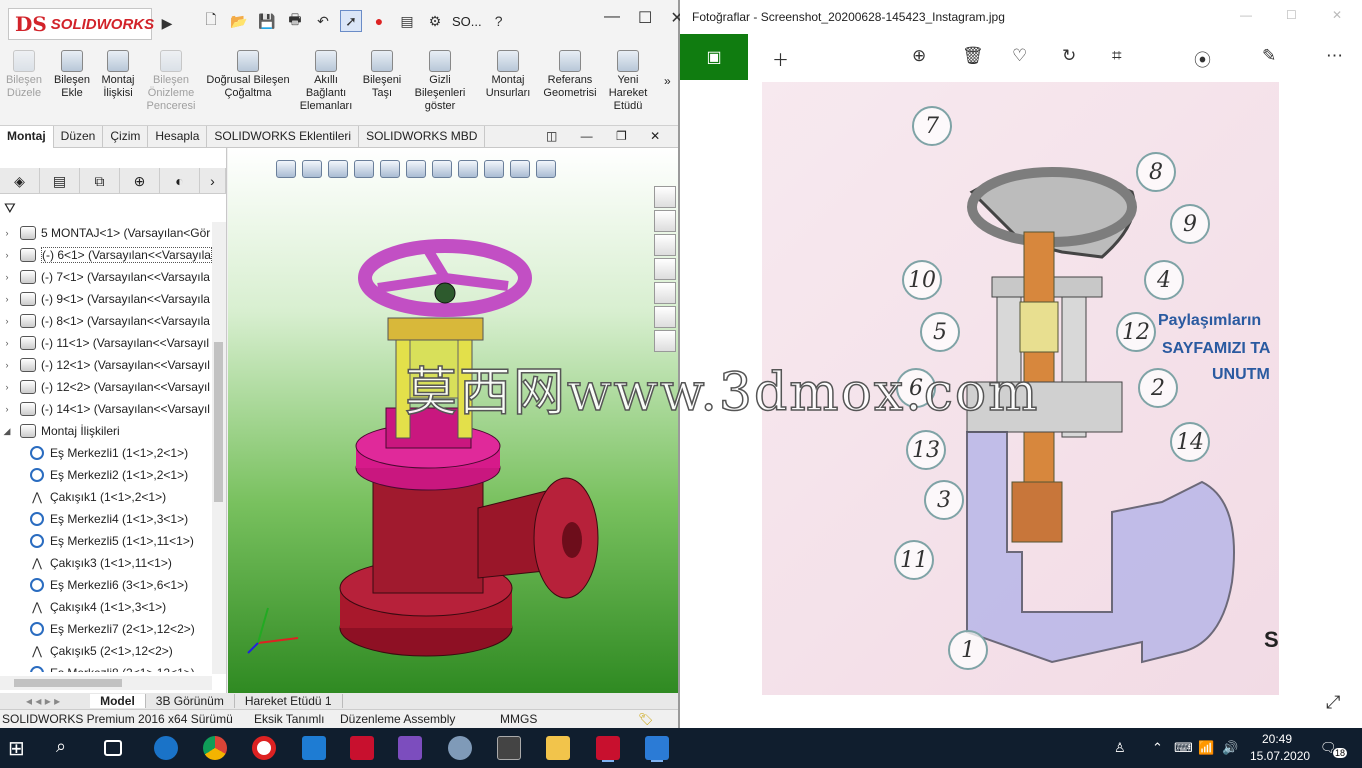 The image size is (1362, 768). Describe the element at coordinates (106, 497) in the screenshot. I see `tree-row: ⋀ Çakışık1 (1<1>,2<1>)` at that location.